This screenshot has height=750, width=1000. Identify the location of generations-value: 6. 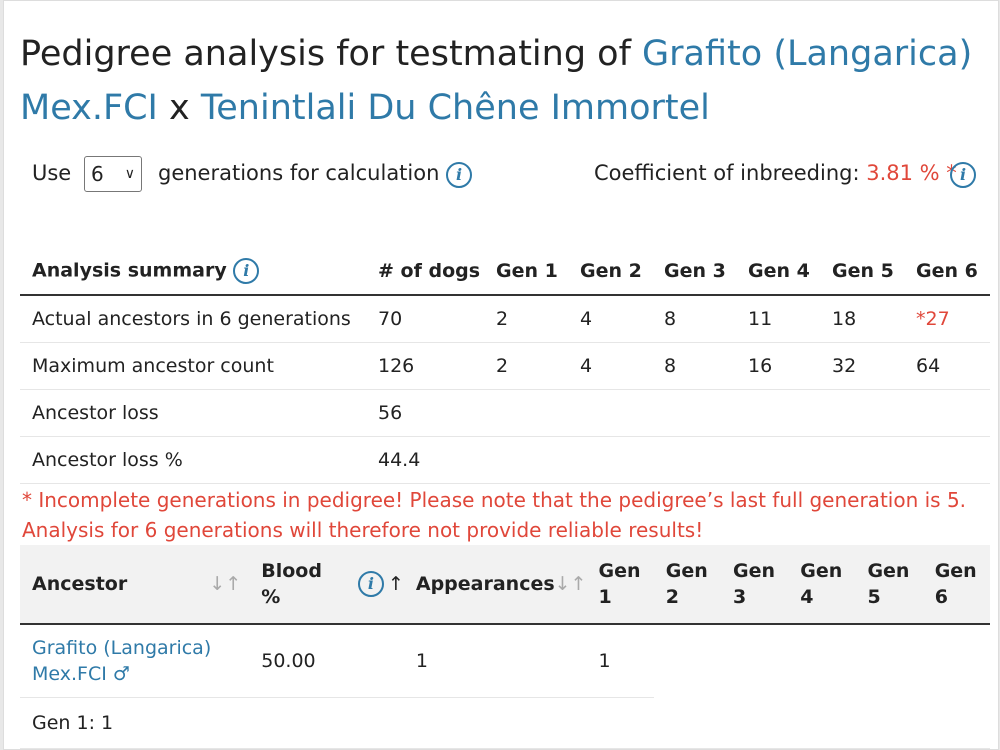
(97, 174).